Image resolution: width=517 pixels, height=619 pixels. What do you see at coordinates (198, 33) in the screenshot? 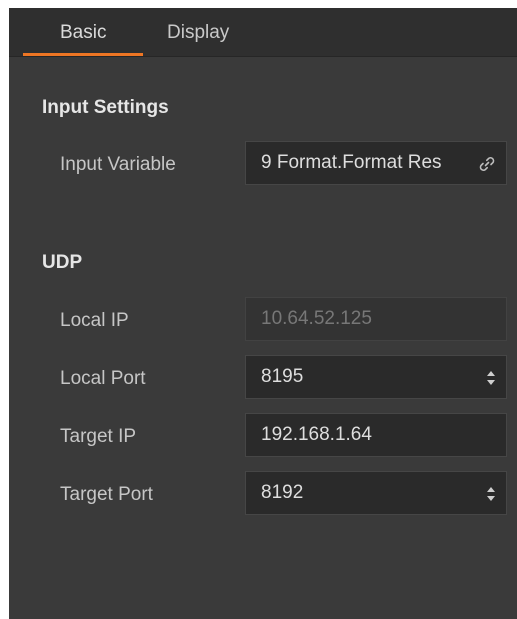
I see `tab-display: Display` at bounding box center [198, 33].